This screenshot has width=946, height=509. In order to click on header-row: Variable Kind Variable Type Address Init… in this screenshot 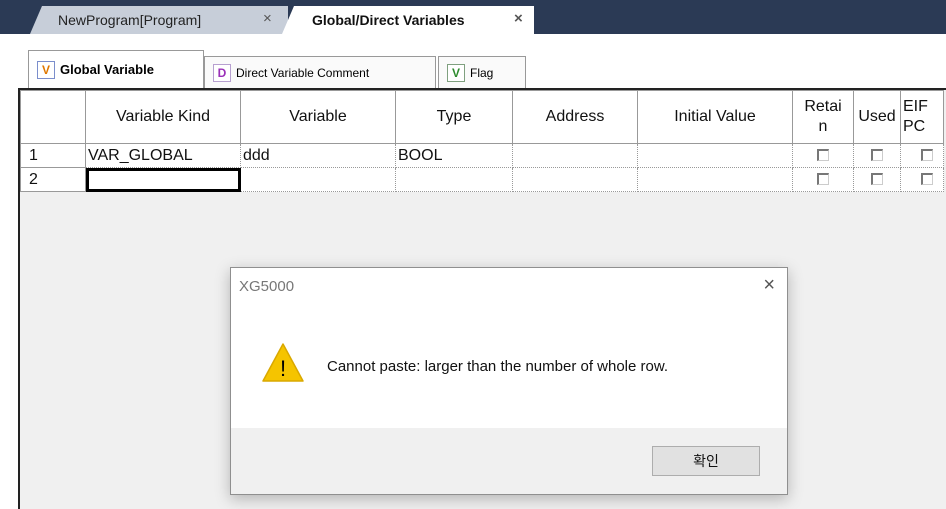, I will do `click(482, 117)`.